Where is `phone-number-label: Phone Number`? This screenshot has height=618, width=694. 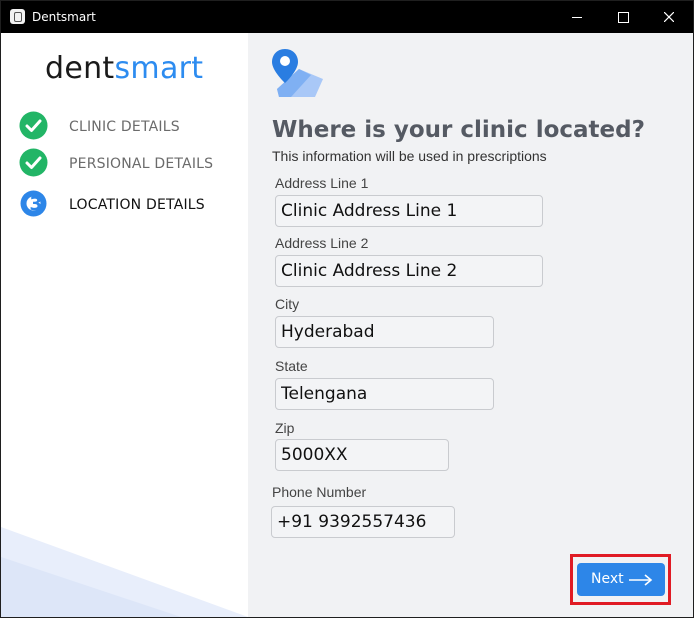
phone-number-label: Phone Number is located at coordinates (319, 492).